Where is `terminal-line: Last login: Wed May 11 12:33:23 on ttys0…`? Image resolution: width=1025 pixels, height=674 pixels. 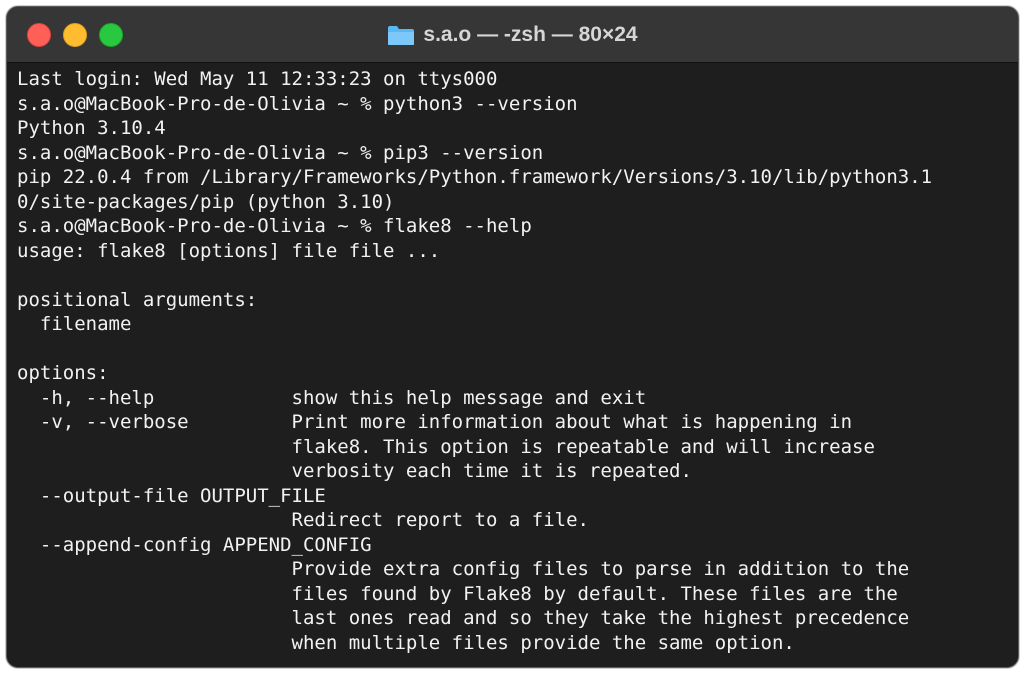 terminal-line: Last login: Wed May 11 12:33:23 on ttys0… is located at coordinates (257, 79).